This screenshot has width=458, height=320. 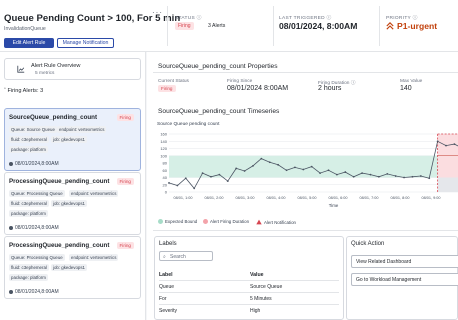 What do you see at coordinates (402, 18) in the screenshot?
I see `priority-label: PRIORITY ⓘ` at bounding box center [402, 18].